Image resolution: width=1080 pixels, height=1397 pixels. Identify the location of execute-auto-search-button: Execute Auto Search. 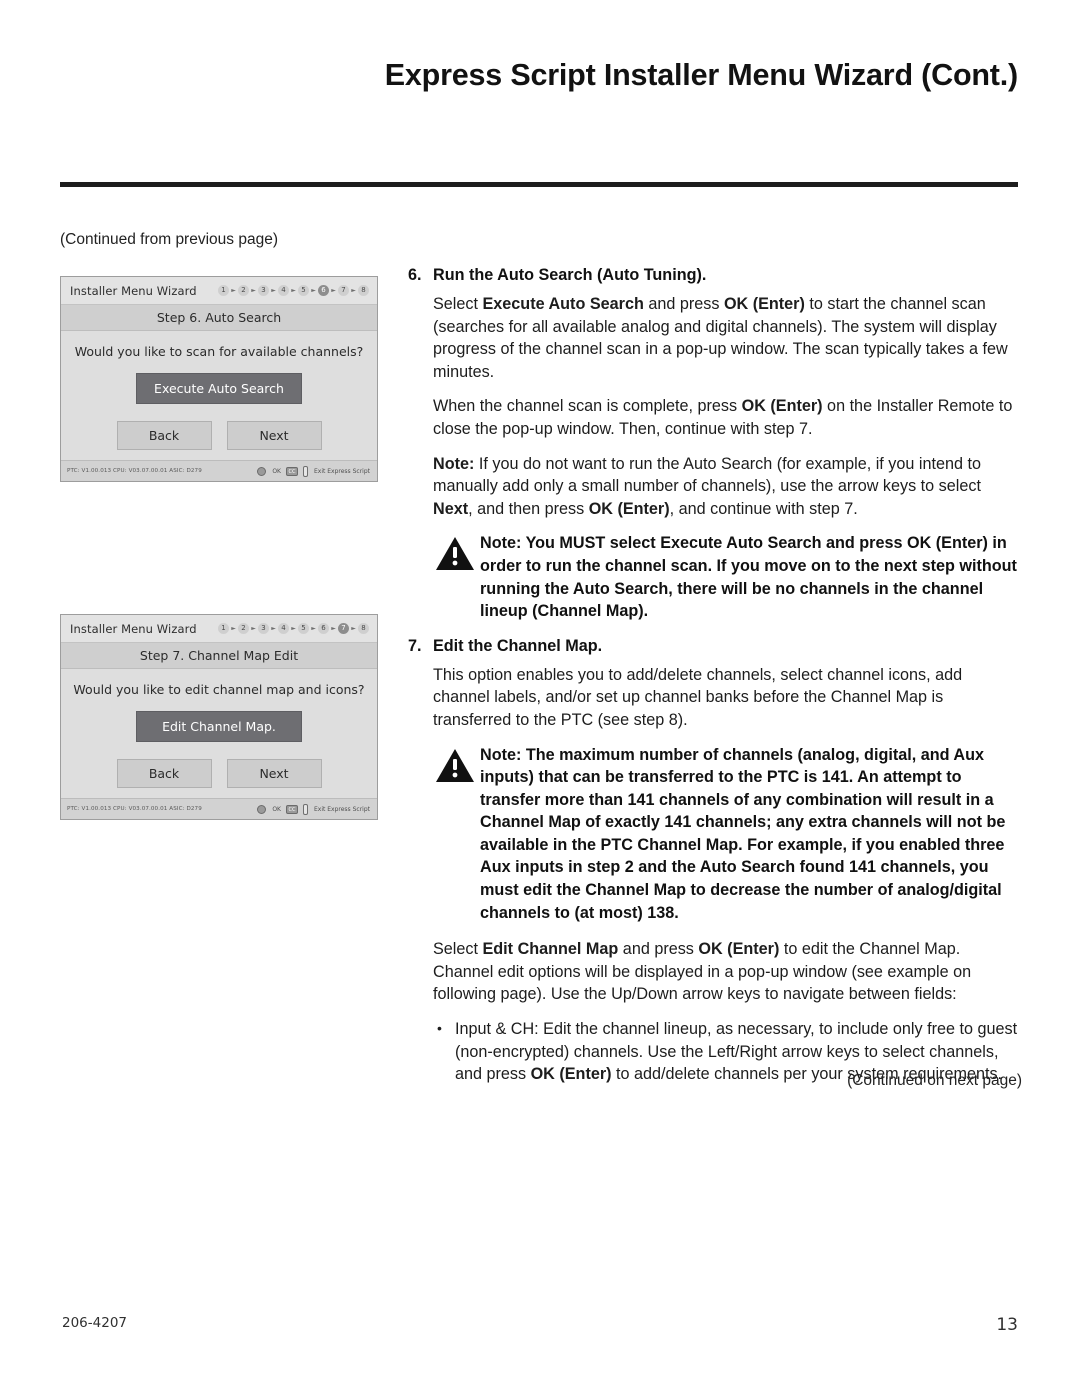
(219, 388).